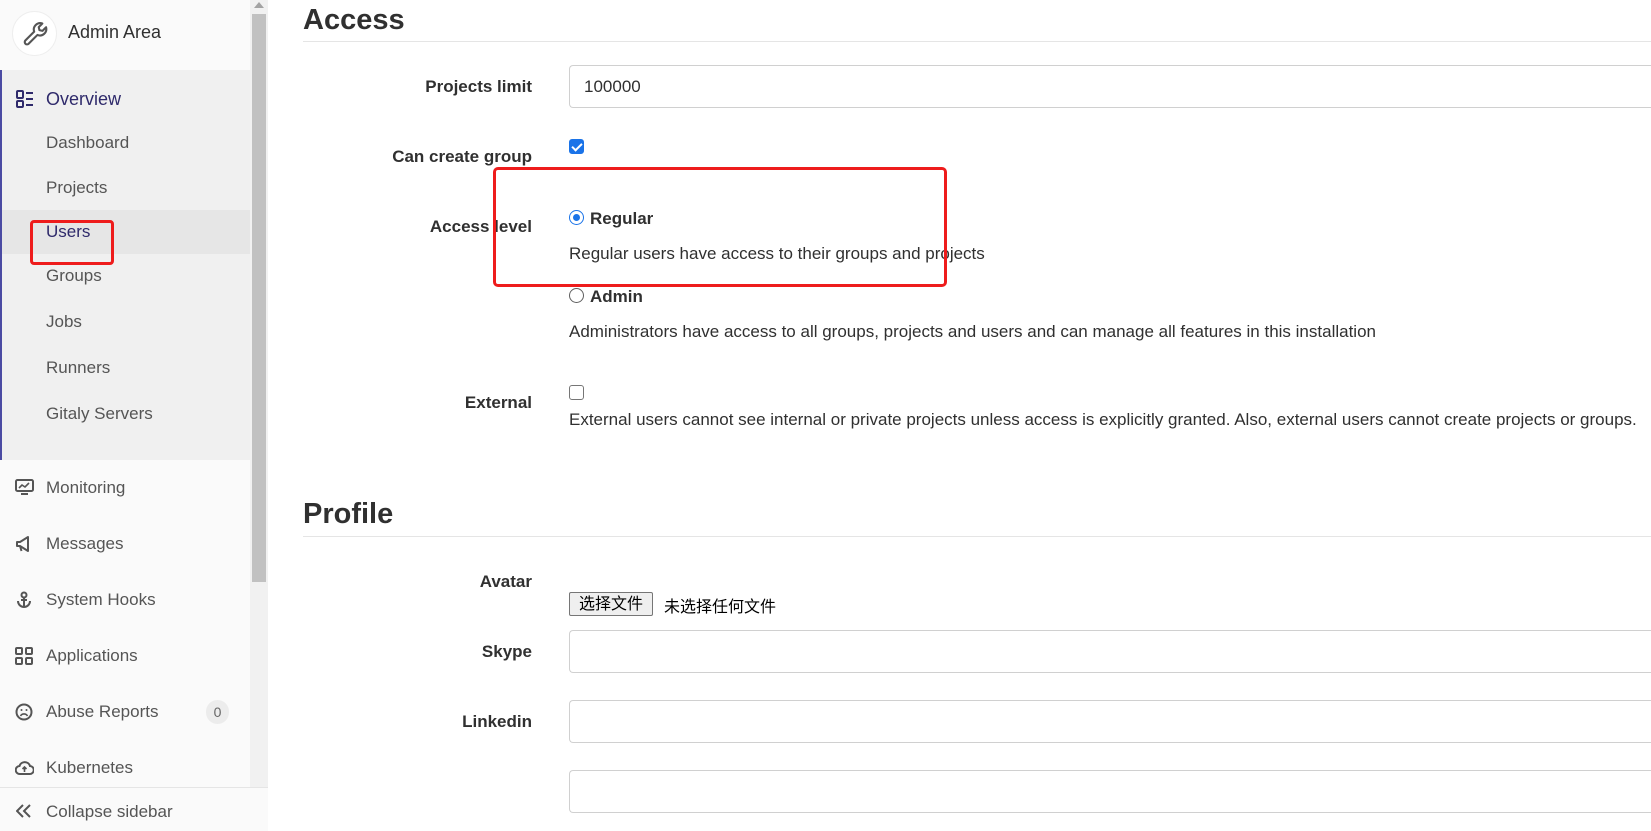 The width and height of the screenshot is (1651, 831). What do you see at coordinates (497, 721) in the screenshot?
I see `linkedin-label: Linkedin` at bounding box center [497, 721].